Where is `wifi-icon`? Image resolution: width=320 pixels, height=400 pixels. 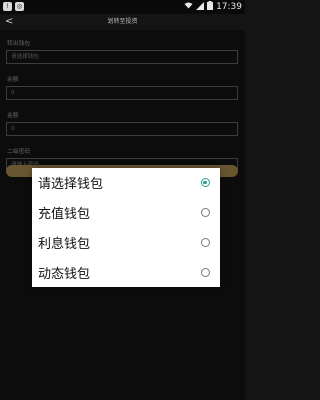 wifi-icon is located at coordinates (188, 7).